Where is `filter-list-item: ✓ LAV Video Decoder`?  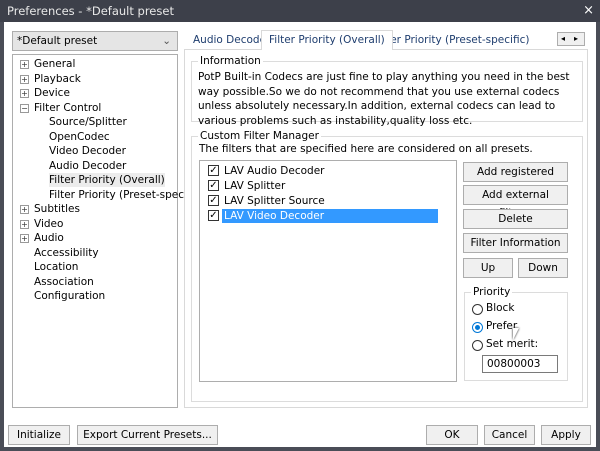 filter-list-item: ✓ LAV Video Decoder is located at coordinates (322, 216).